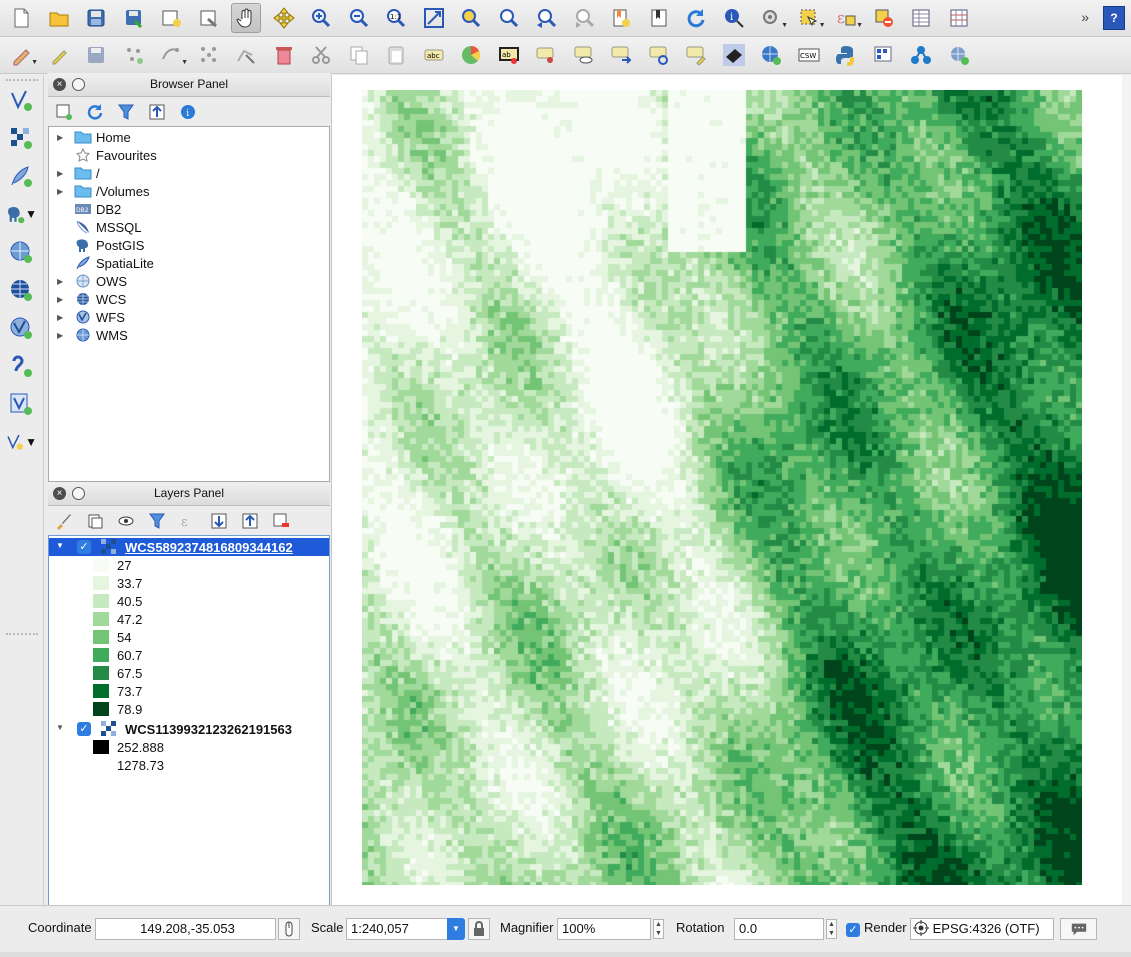 Image resolution: width=1131 pixels, height=957 pixels. Describe the element at coordinates (771, 55) in the screenshot. I see `metasearch-button` at that location.